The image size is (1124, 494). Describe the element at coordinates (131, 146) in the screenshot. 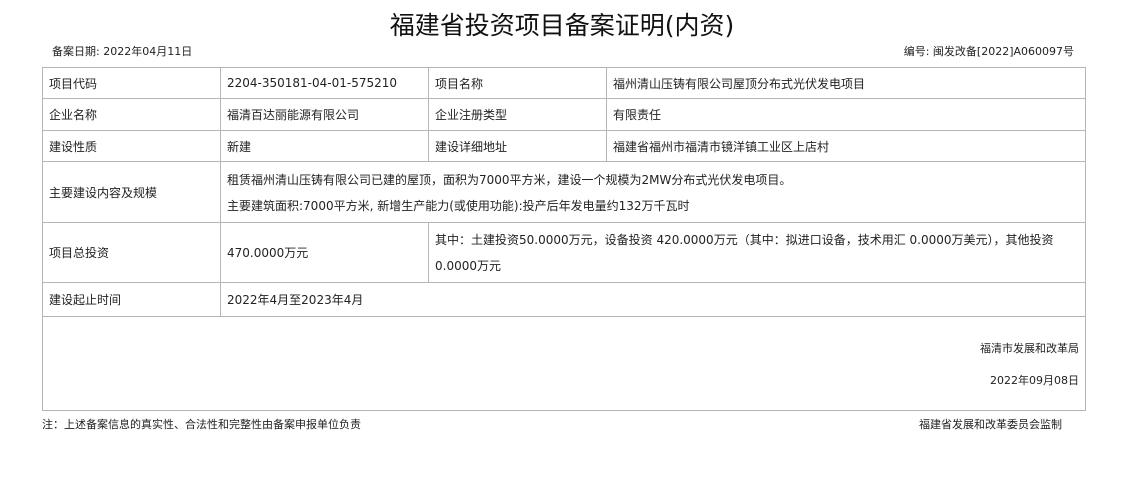

I see `build-nature-label: 建设性质` at that location.